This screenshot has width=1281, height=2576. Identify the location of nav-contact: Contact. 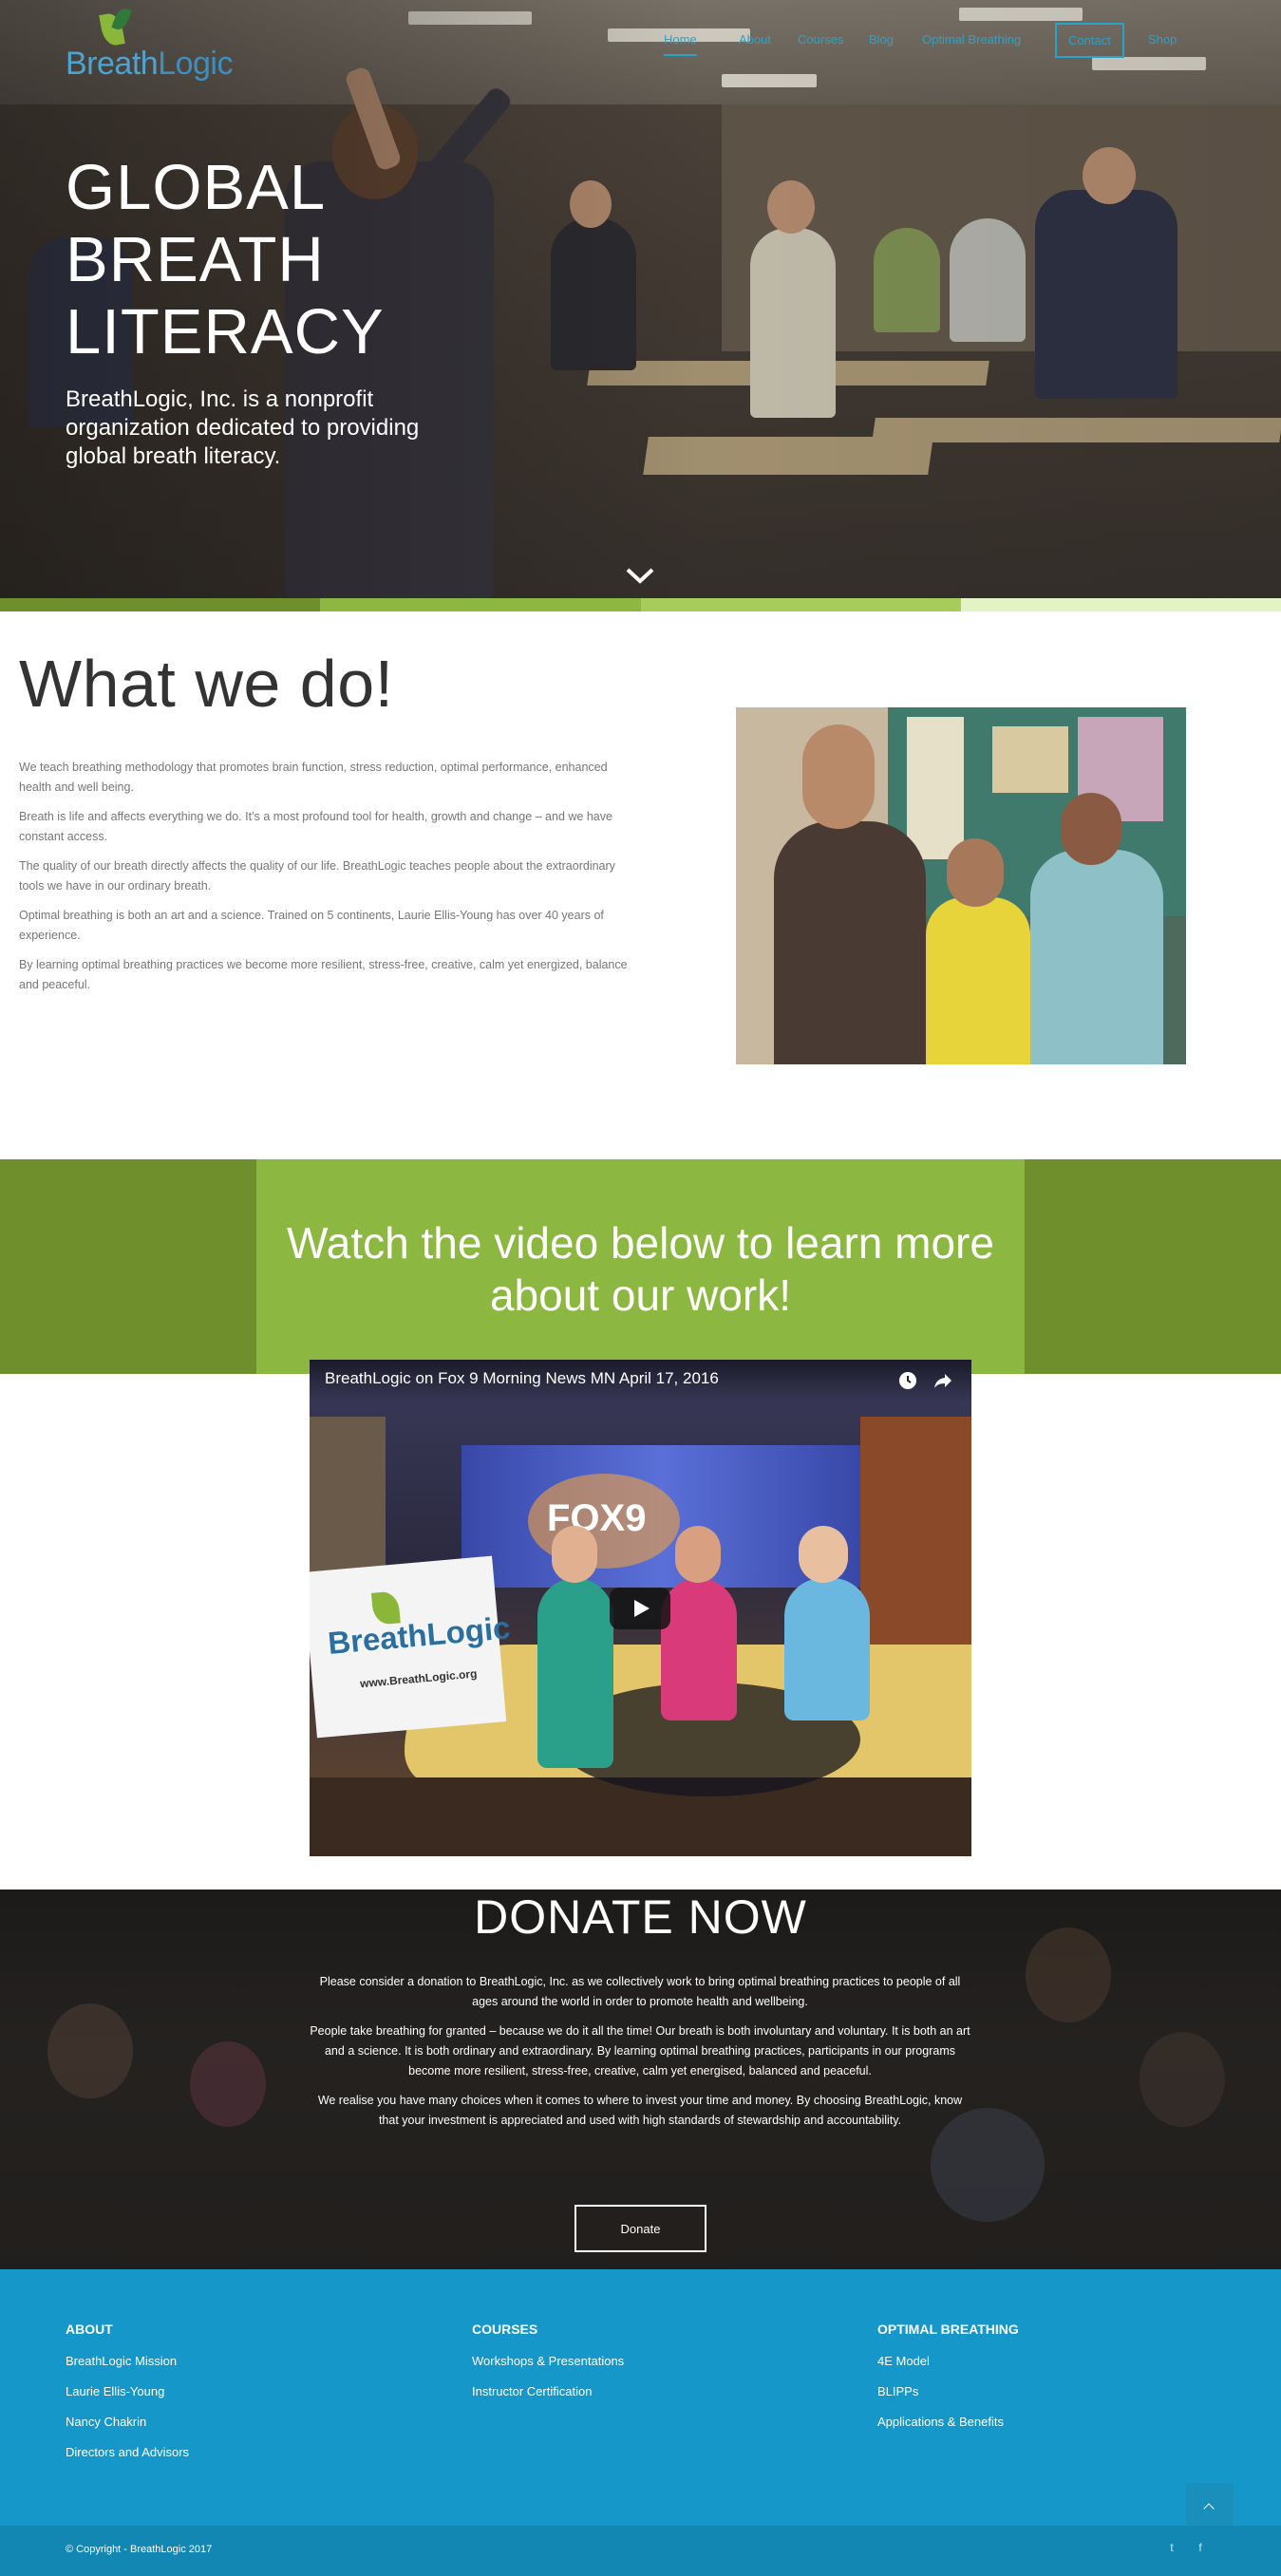
(1089, 40).